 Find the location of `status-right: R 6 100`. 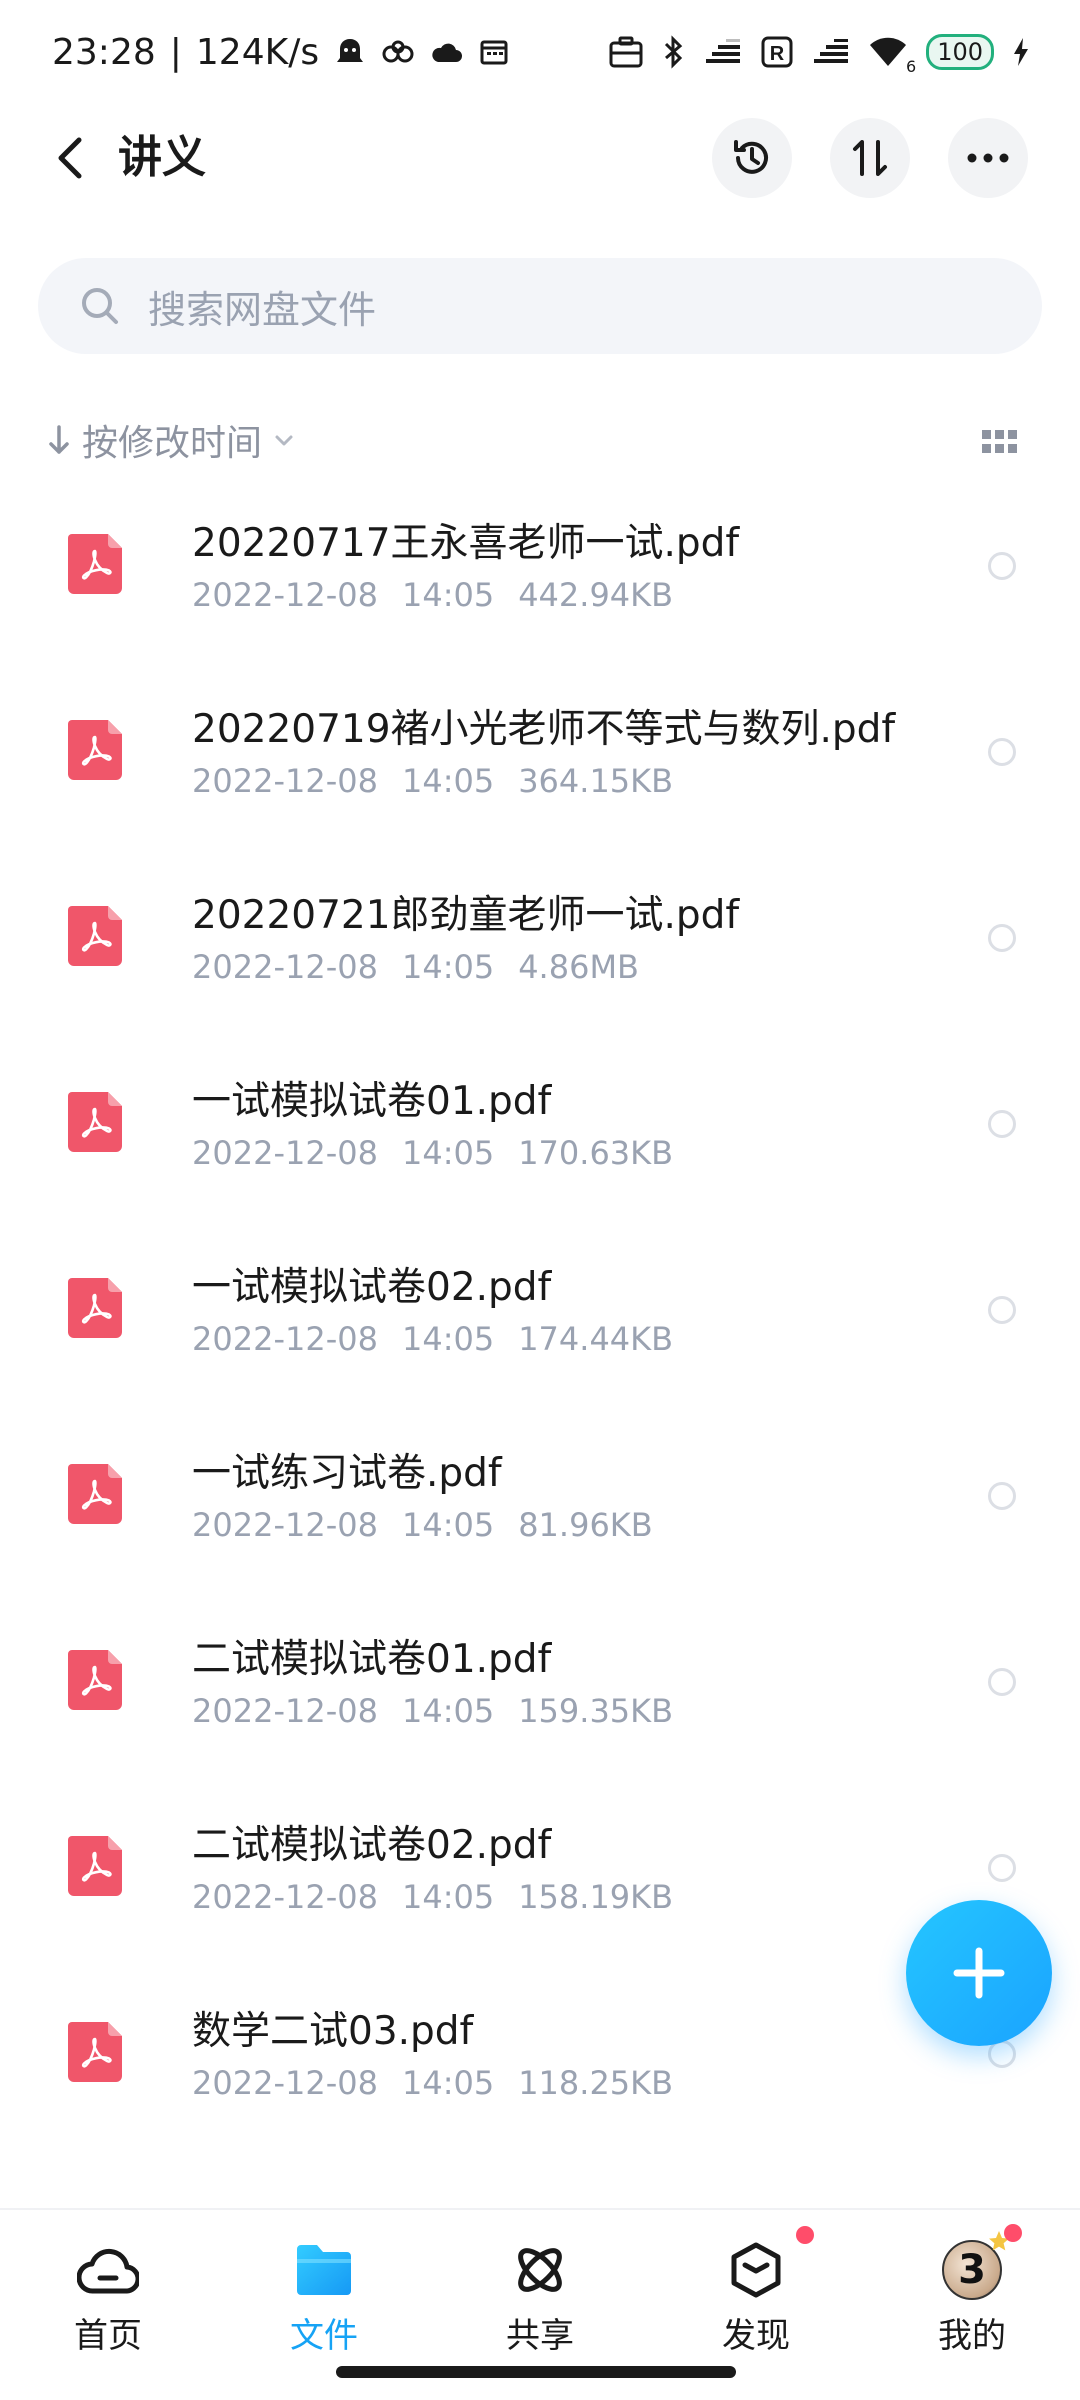

status-right: R 6 100 is located at coordinates (819, 55).